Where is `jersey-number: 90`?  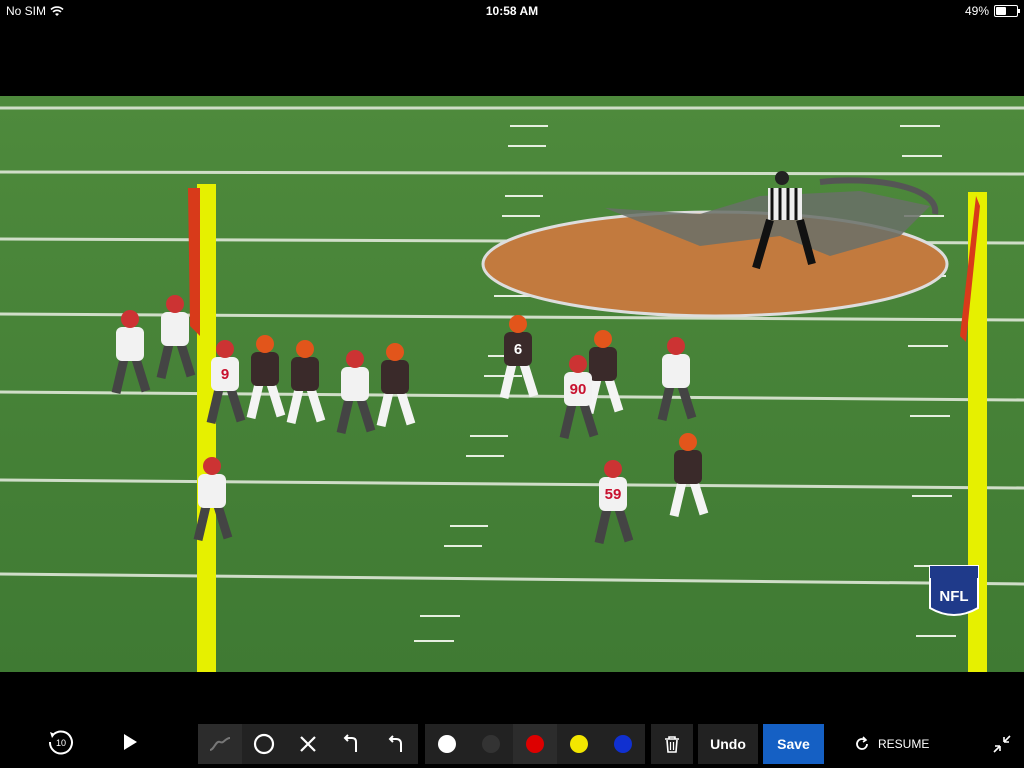 jersey-number: 90 is located at coordinates (578, 389).